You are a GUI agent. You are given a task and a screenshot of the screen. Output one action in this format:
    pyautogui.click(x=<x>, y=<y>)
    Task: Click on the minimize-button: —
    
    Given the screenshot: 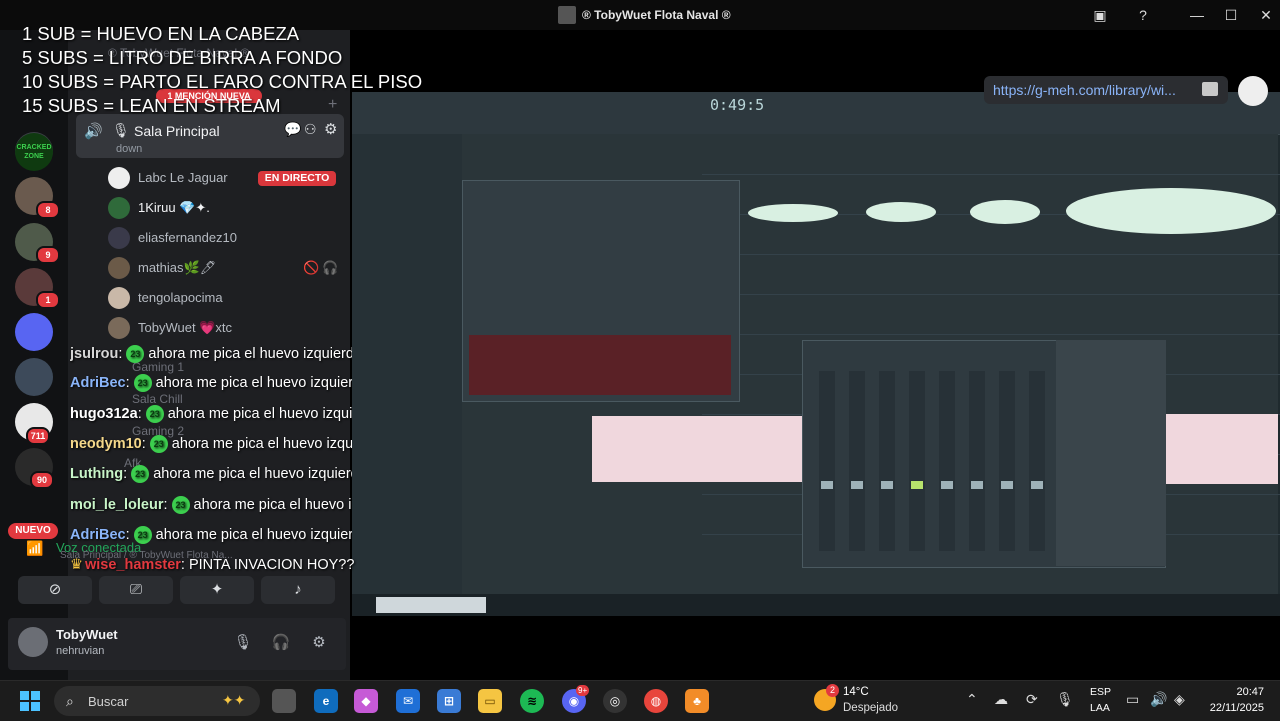 What is the action you would take?
    pyautogui.click(x=1197, y=15)
    